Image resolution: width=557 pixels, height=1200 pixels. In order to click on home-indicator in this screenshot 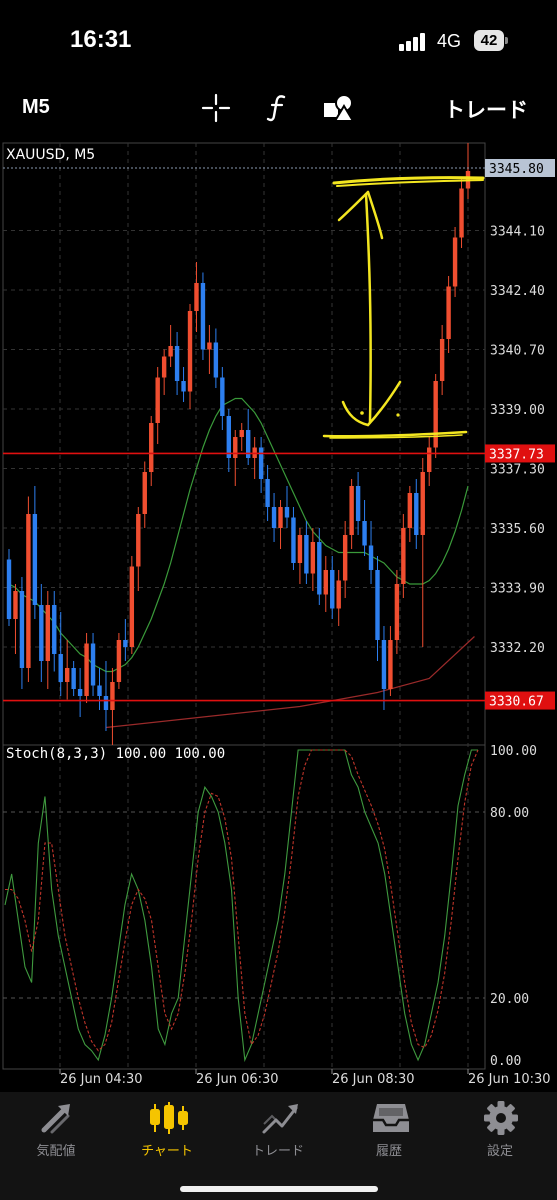, I will do `click(279, 1189)`.